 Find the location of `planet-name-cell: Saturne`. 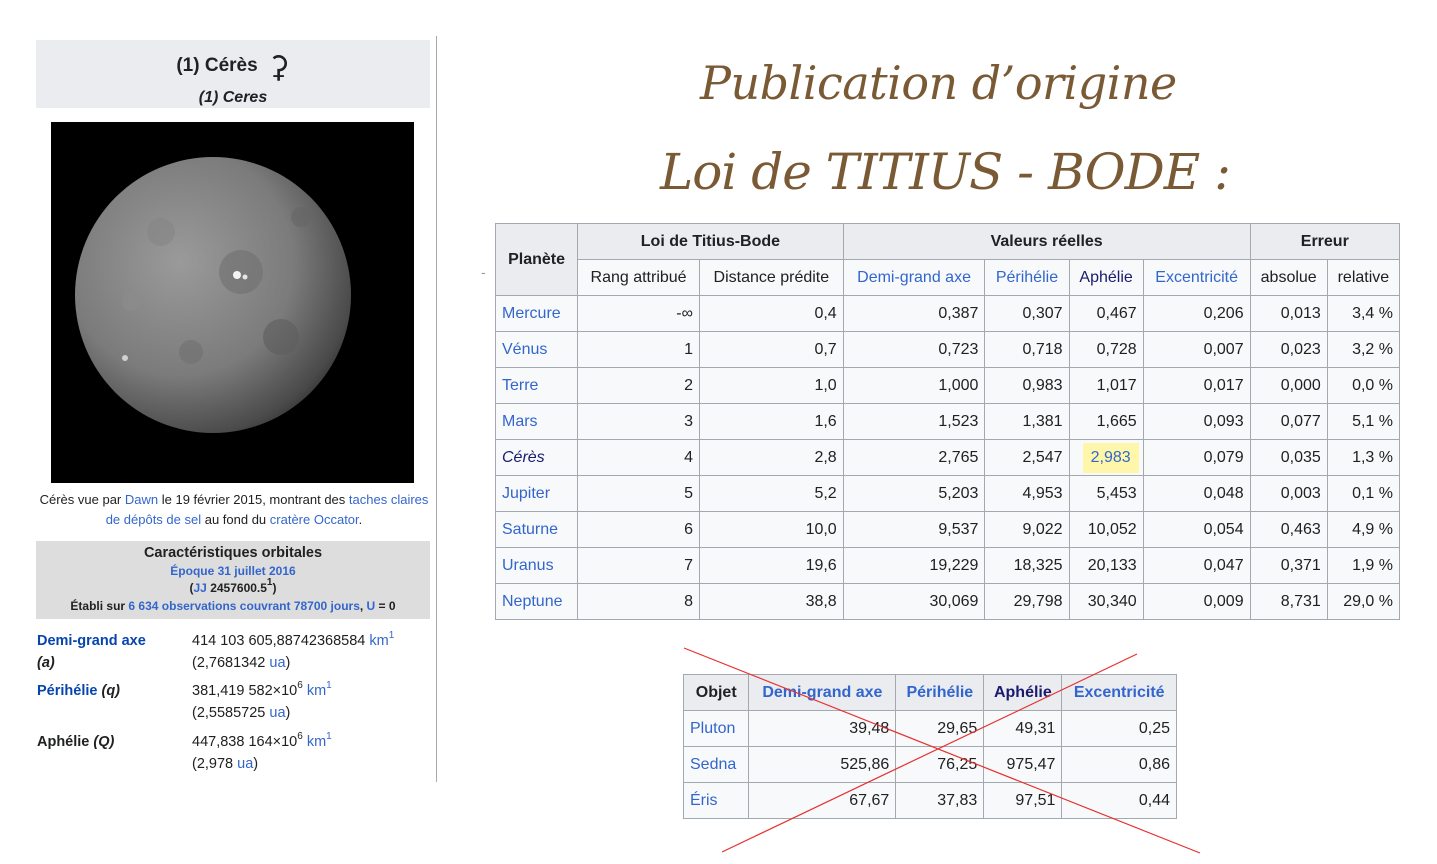

planet-name-cell: Saturne is located at coordinates (536, 529).